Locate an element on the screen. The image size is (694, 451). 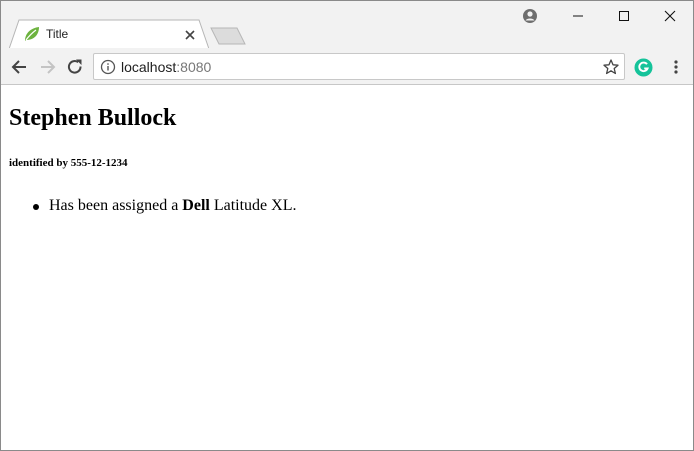
url-text: localhost:8080 is located at coordinates (166, 67).